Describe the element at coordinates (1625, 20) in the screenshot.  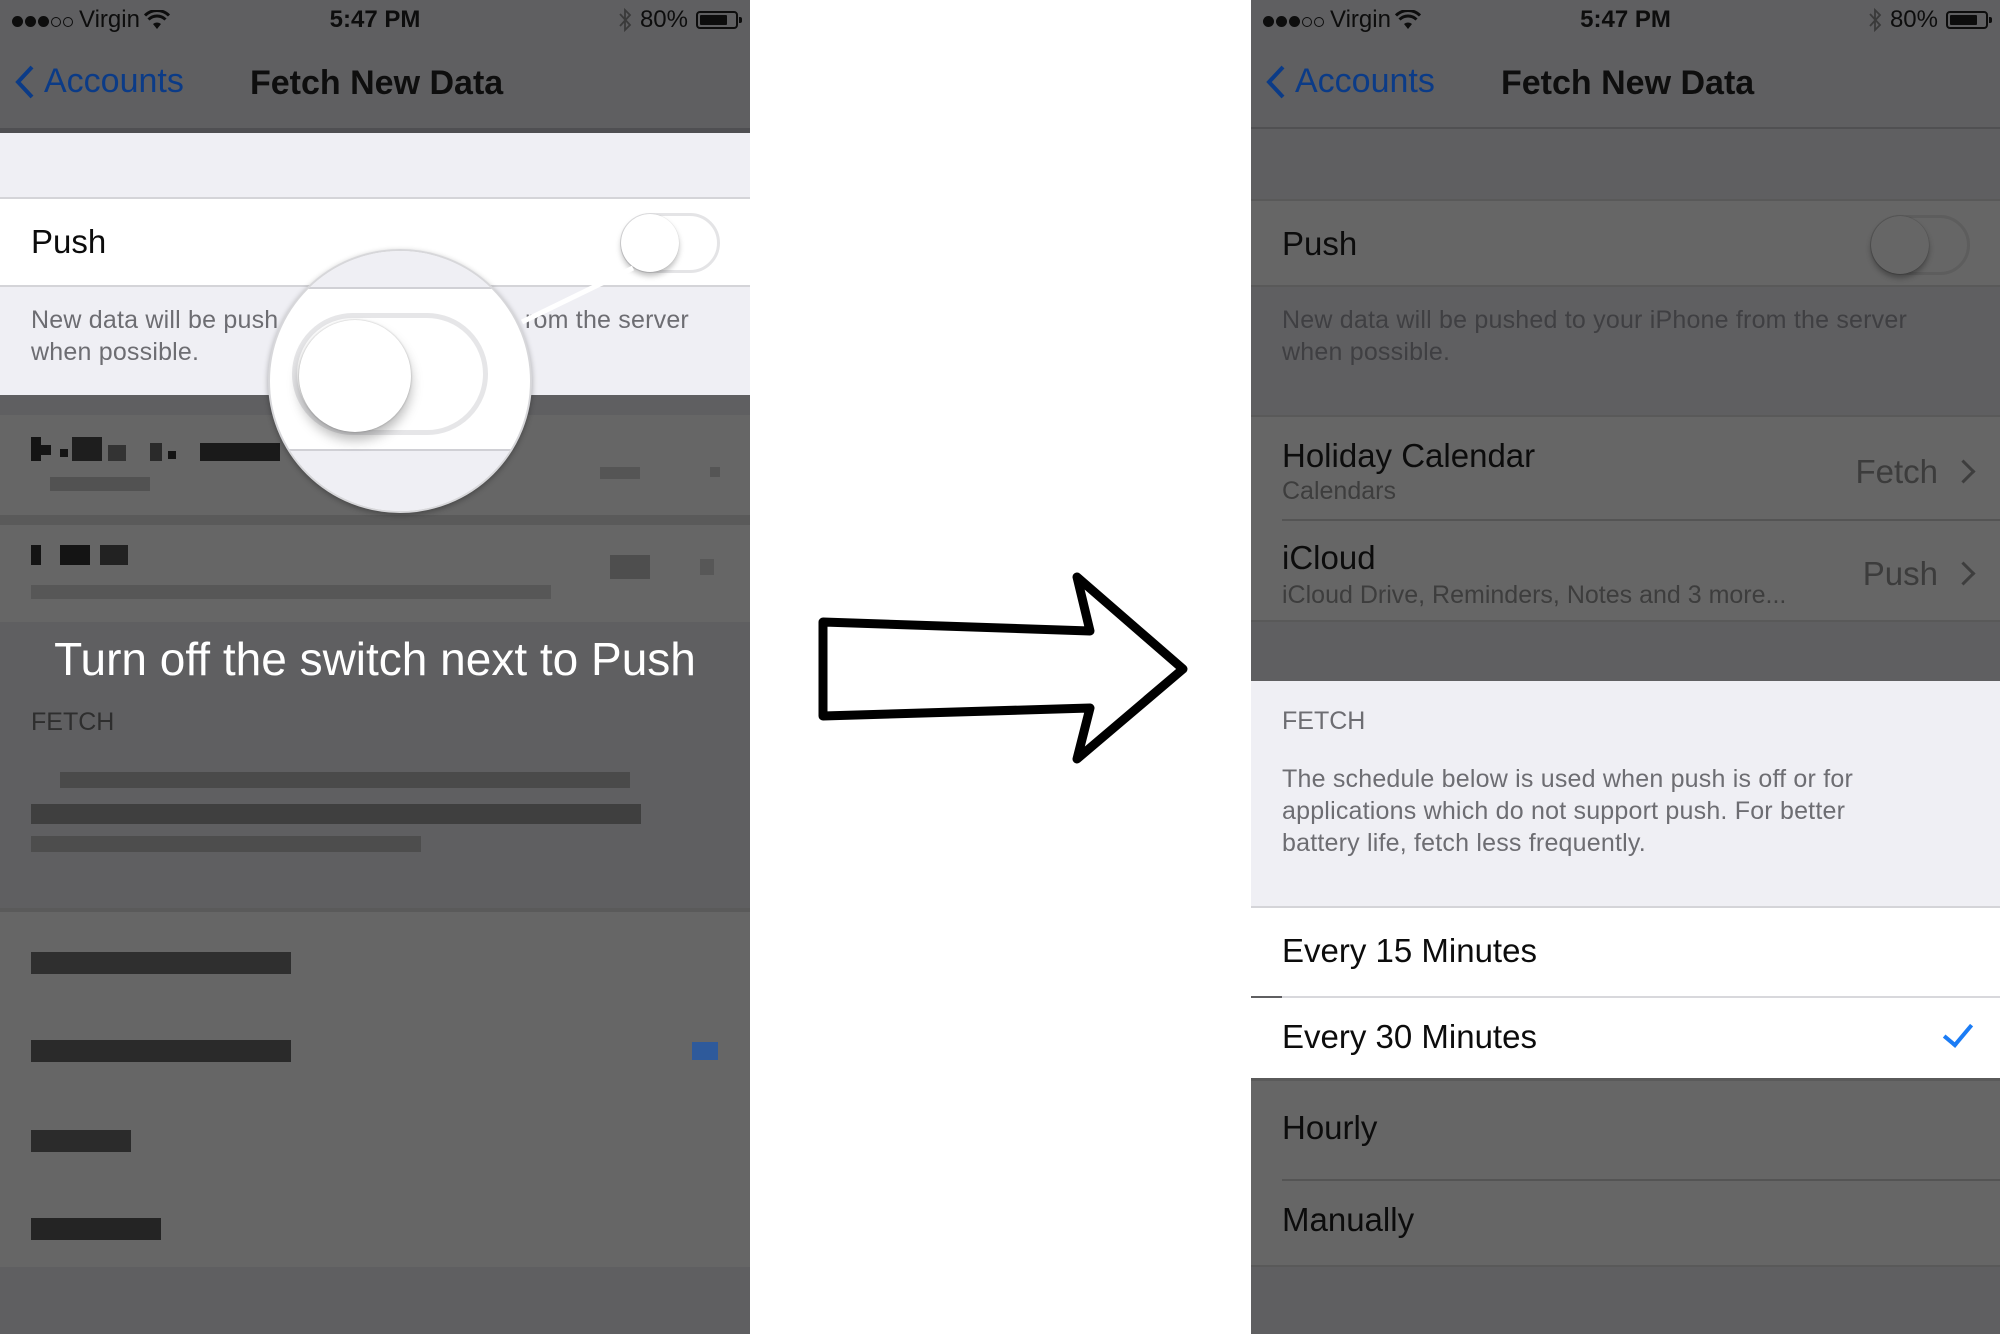
I see `status-bar: Virgin 5:47 PM 80%` at that location.